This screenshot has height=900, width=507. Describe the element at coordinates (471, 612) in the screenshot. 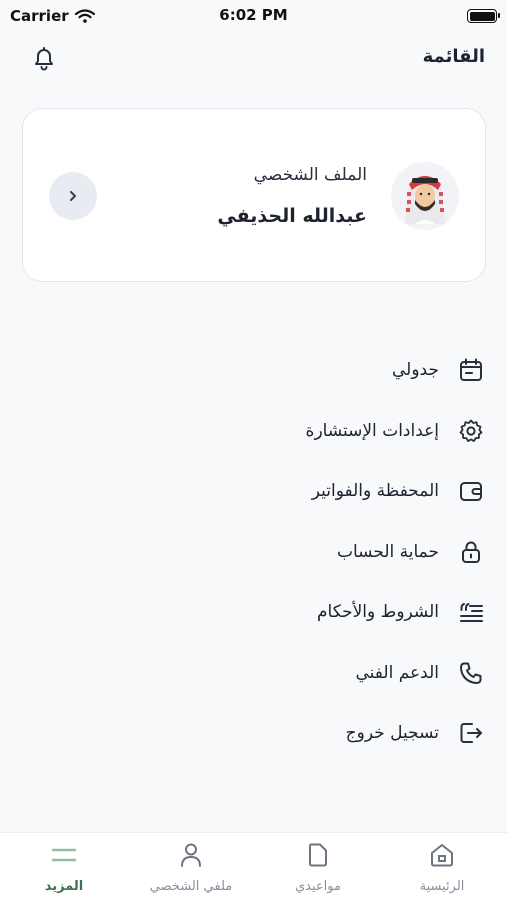

I see `terms-icon` at that location.